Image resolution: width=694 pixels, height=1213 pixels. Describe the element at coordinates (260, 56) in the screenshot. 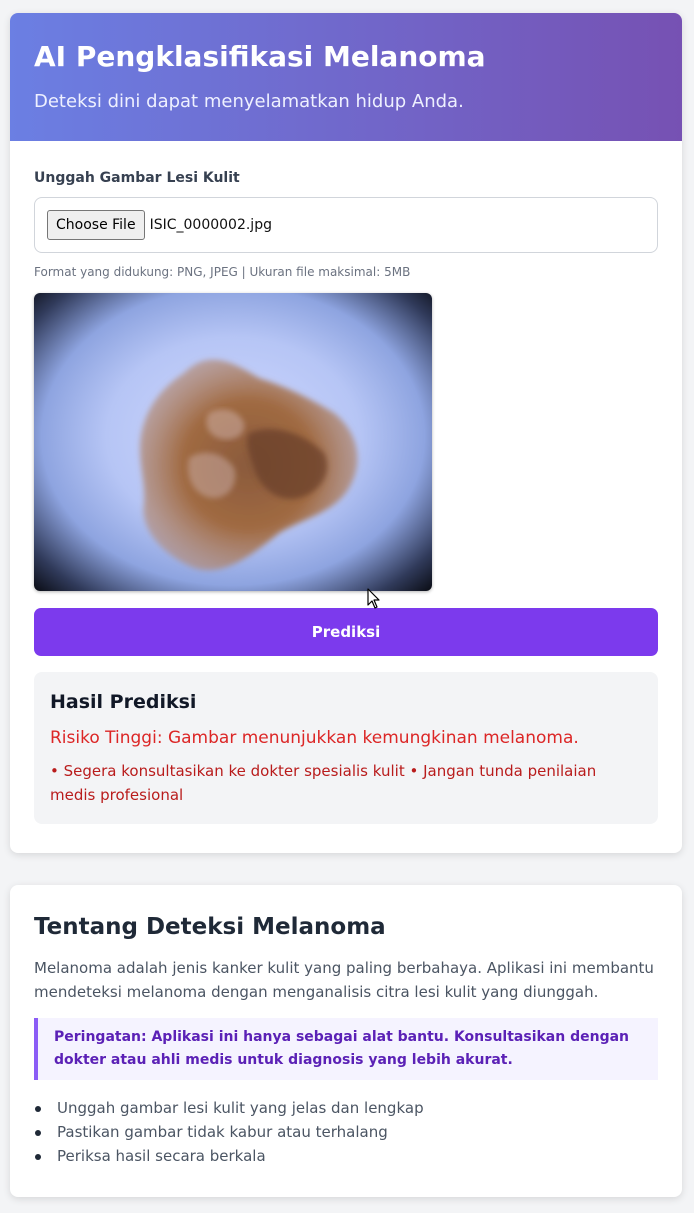

I see `app-title: AI Pengklasifikasi Melanoma` at that location.